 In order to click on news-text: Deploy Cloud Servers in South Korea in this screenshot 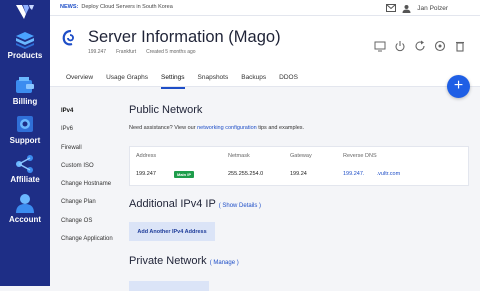, I will do `click(127, 7)`.